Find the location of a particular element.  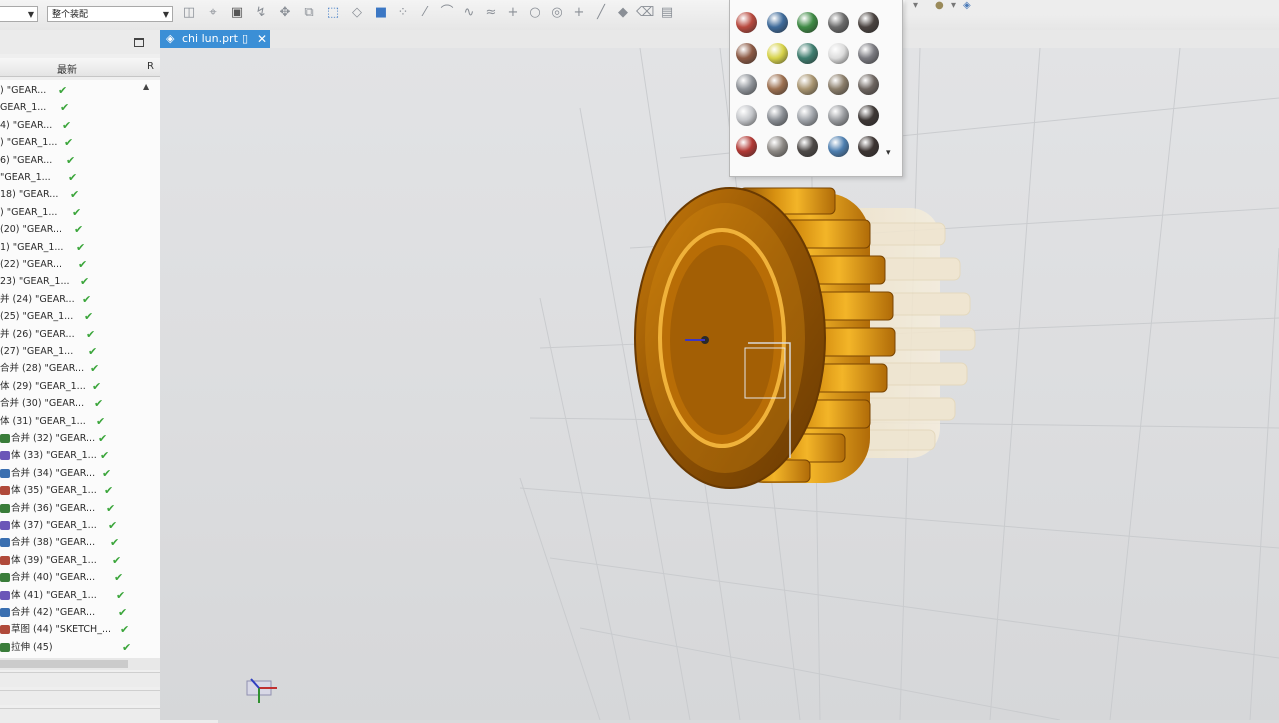

scrollbar-thumb is located at coordinates (64, 664).